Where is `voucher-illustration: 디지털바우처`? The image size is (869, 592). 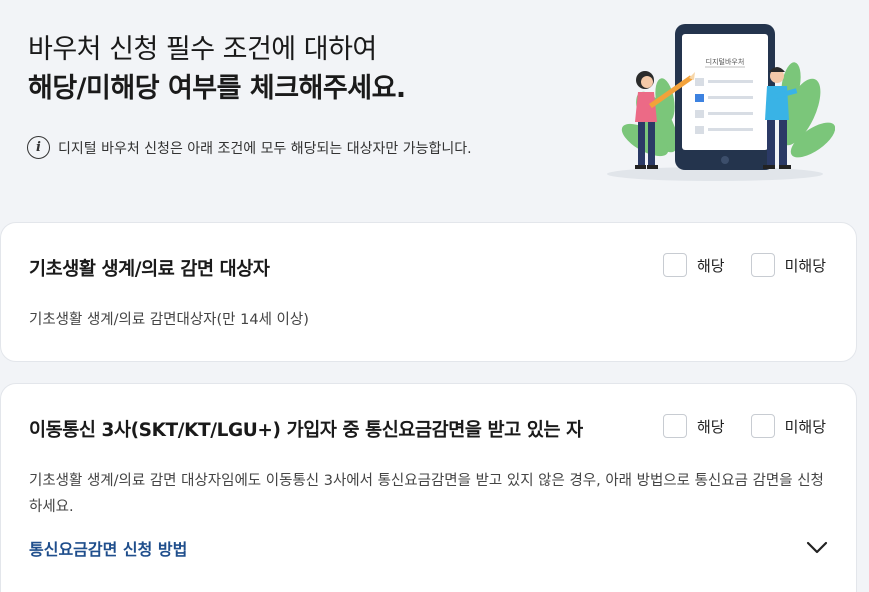
voucher-illustration: 디지털바우처 is located at coordinates (721, 102).